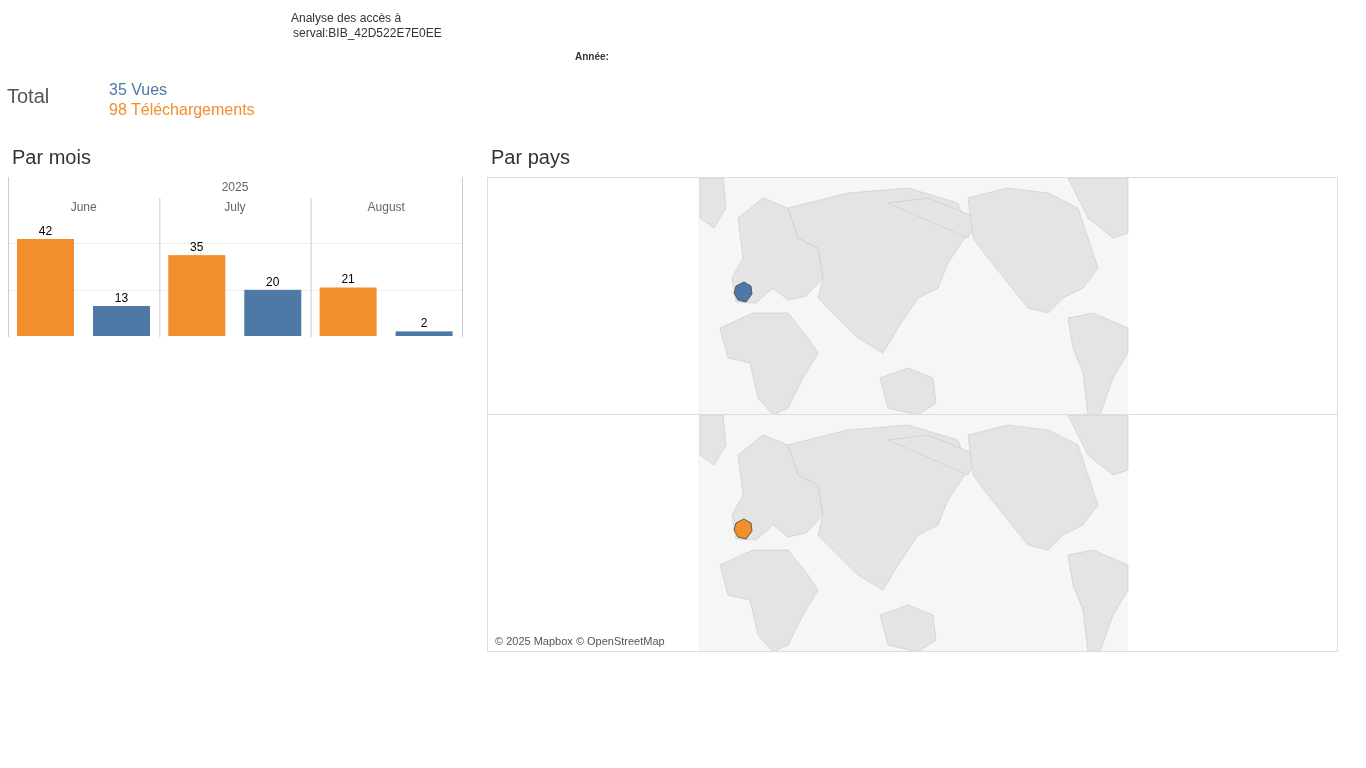  Describe the element at coordinates (386, 207) in the screenshot. I see `month-label: August` at that location.